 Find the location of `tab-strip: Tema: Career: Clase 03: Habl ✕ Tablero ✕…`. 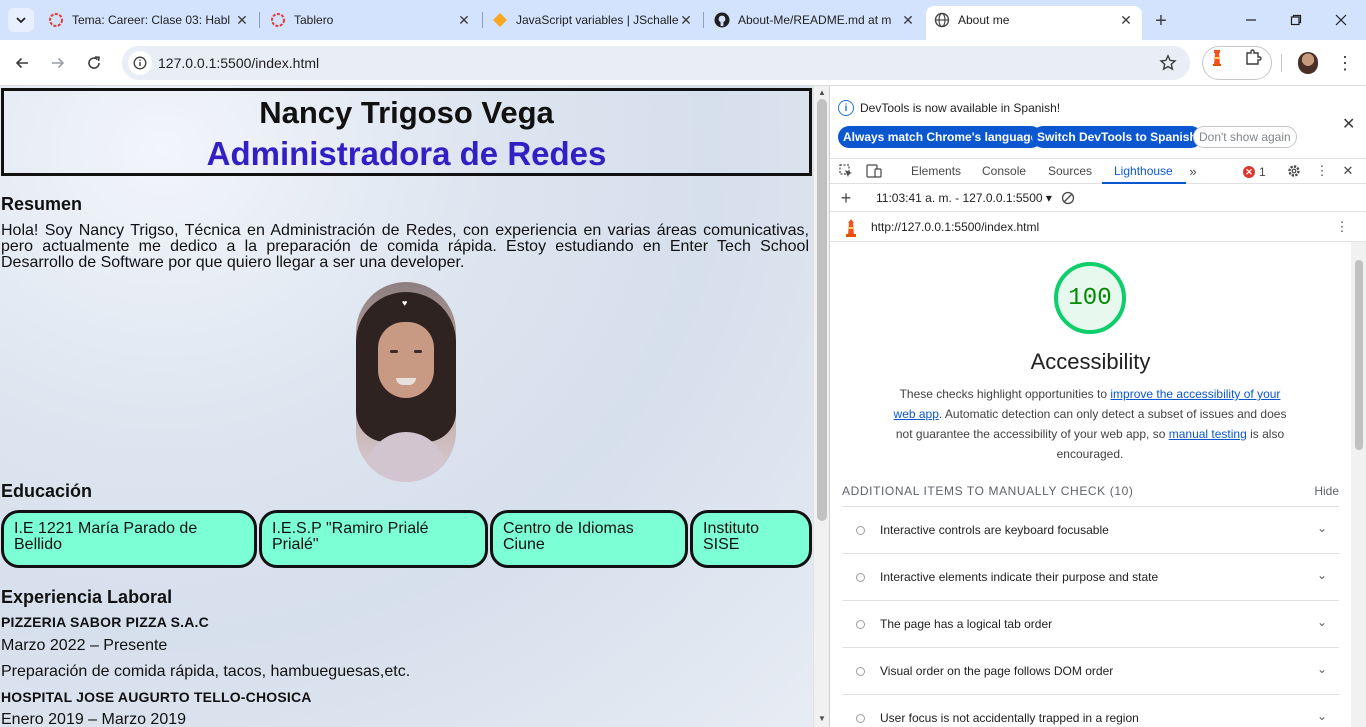

tab-strip: Tema: Career: Clase 03: Habl ✕ Tablero ✕… is located at coordinates (683, 20).